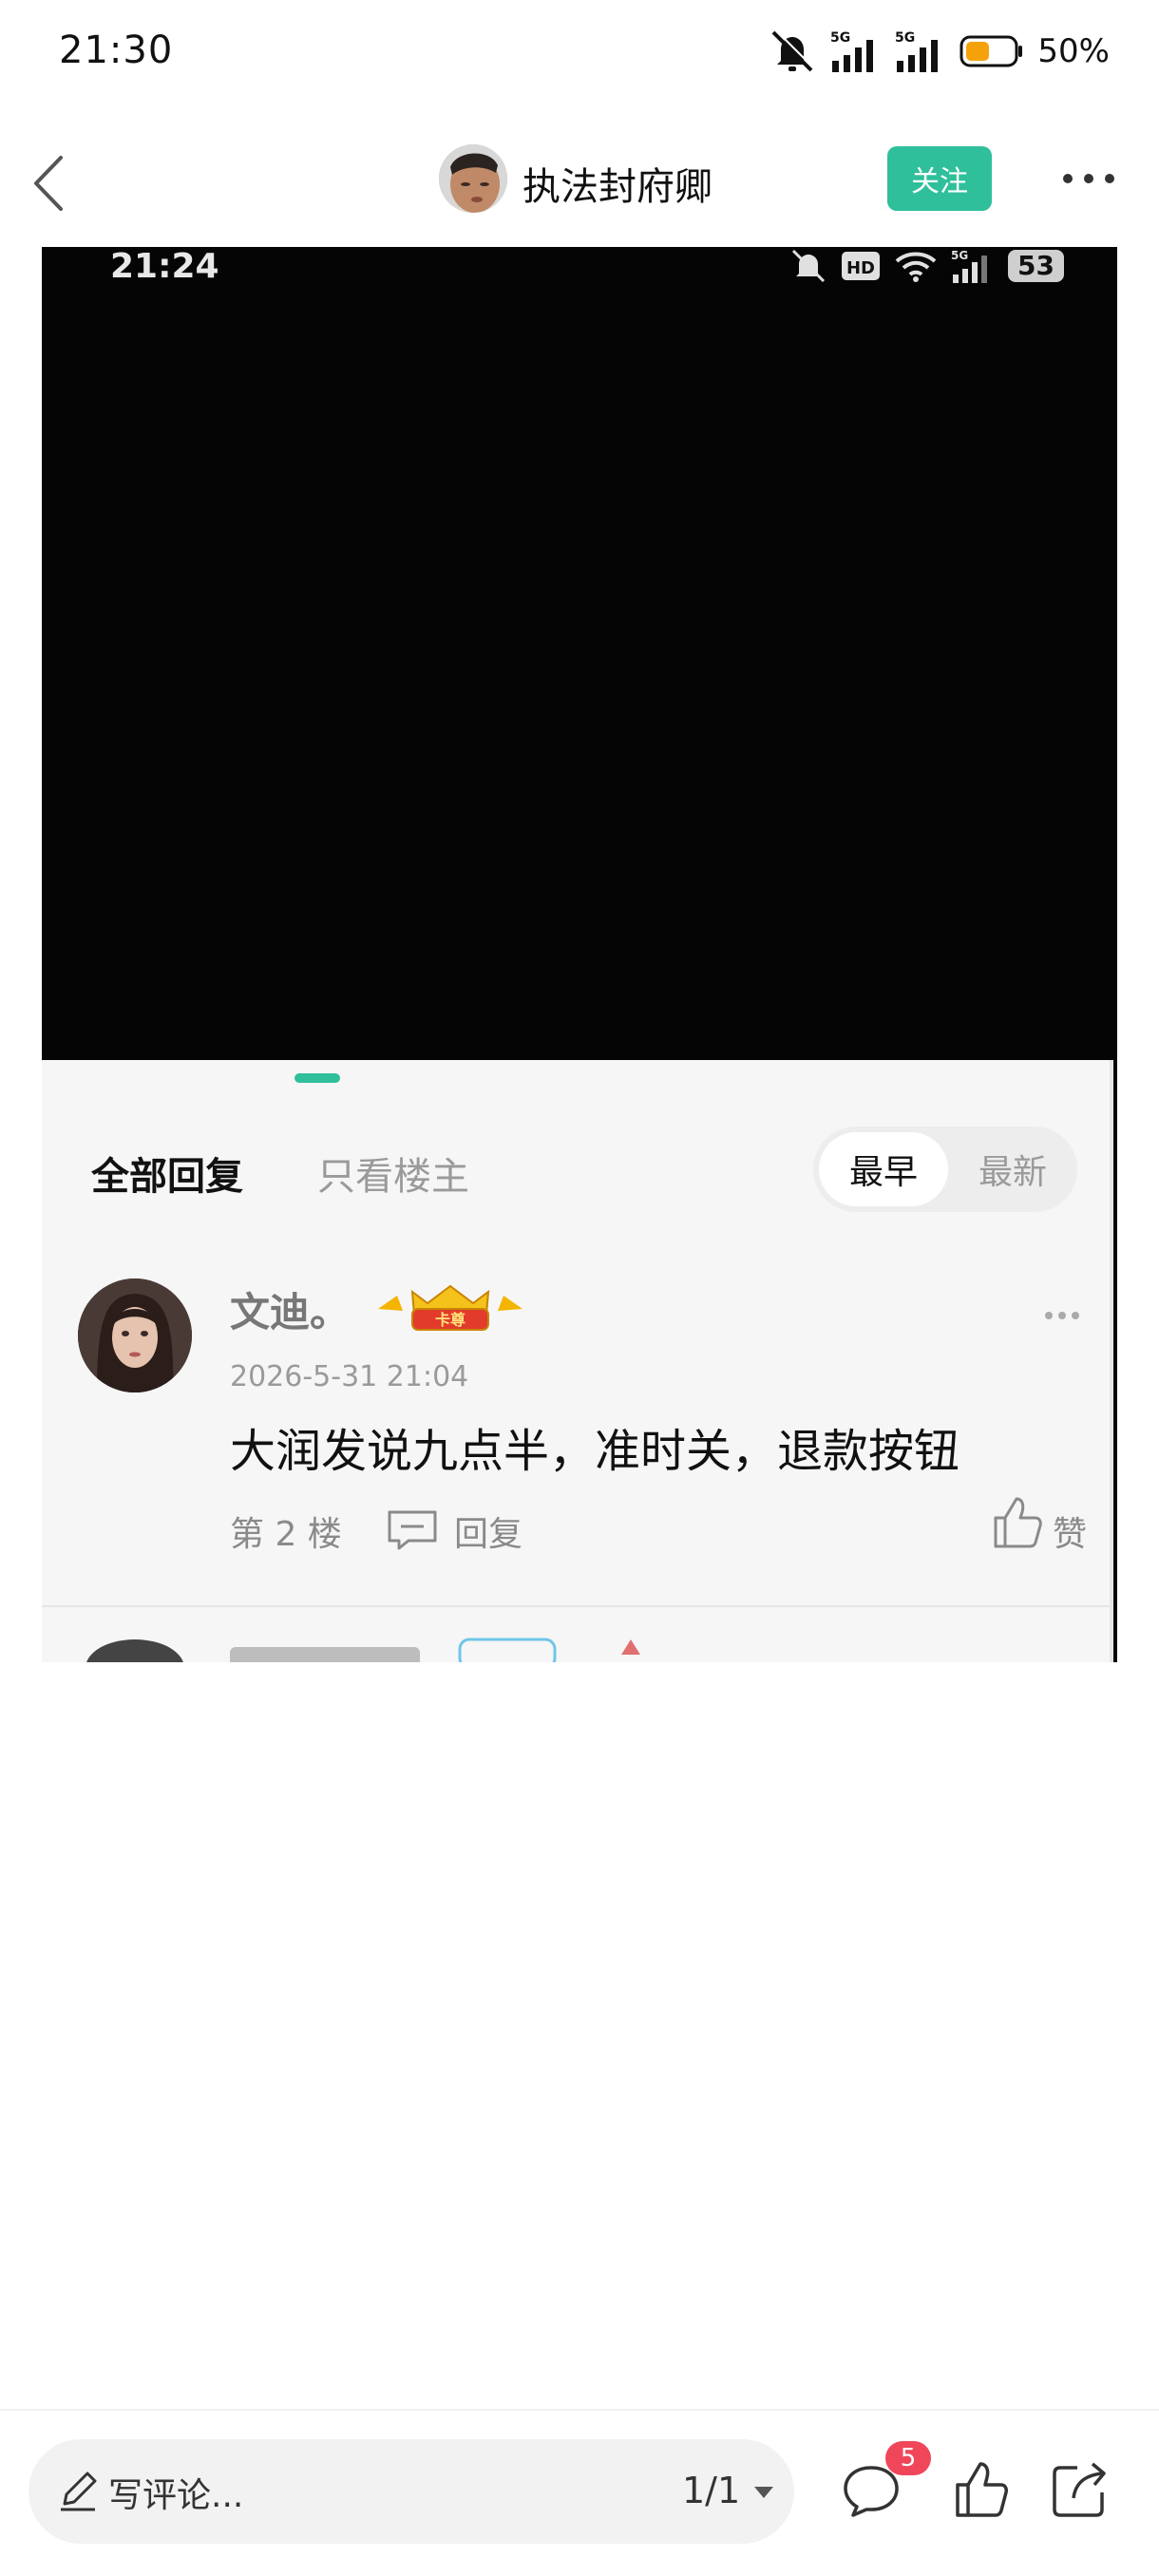 Image resolution: width=1159 pixels, height=2576 pixels. Describe the element at coordinates (579, 285) in the screenshot. I see `image-status-bar: 21:24 HD 5G 53` at that location.